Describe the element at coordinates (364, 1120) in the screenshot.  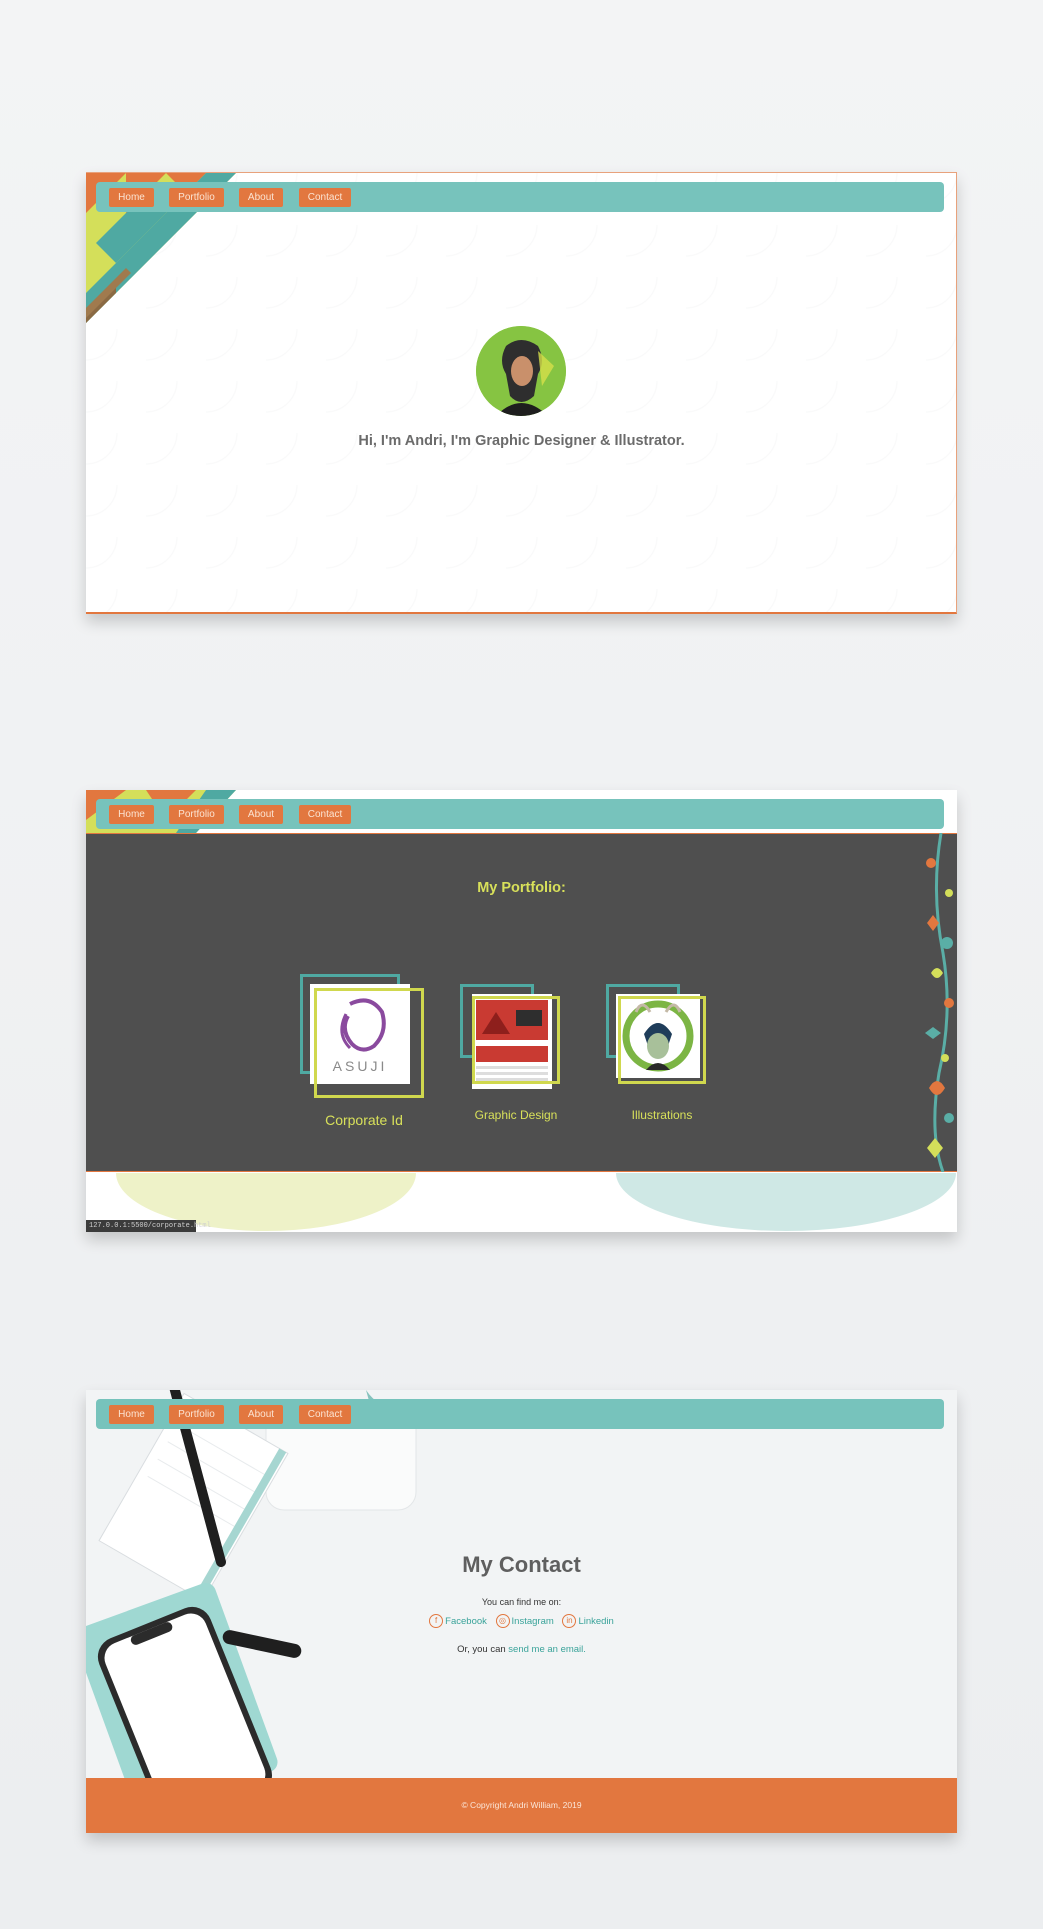
I see `portfolio-item-label: Corporate Id` at that location.